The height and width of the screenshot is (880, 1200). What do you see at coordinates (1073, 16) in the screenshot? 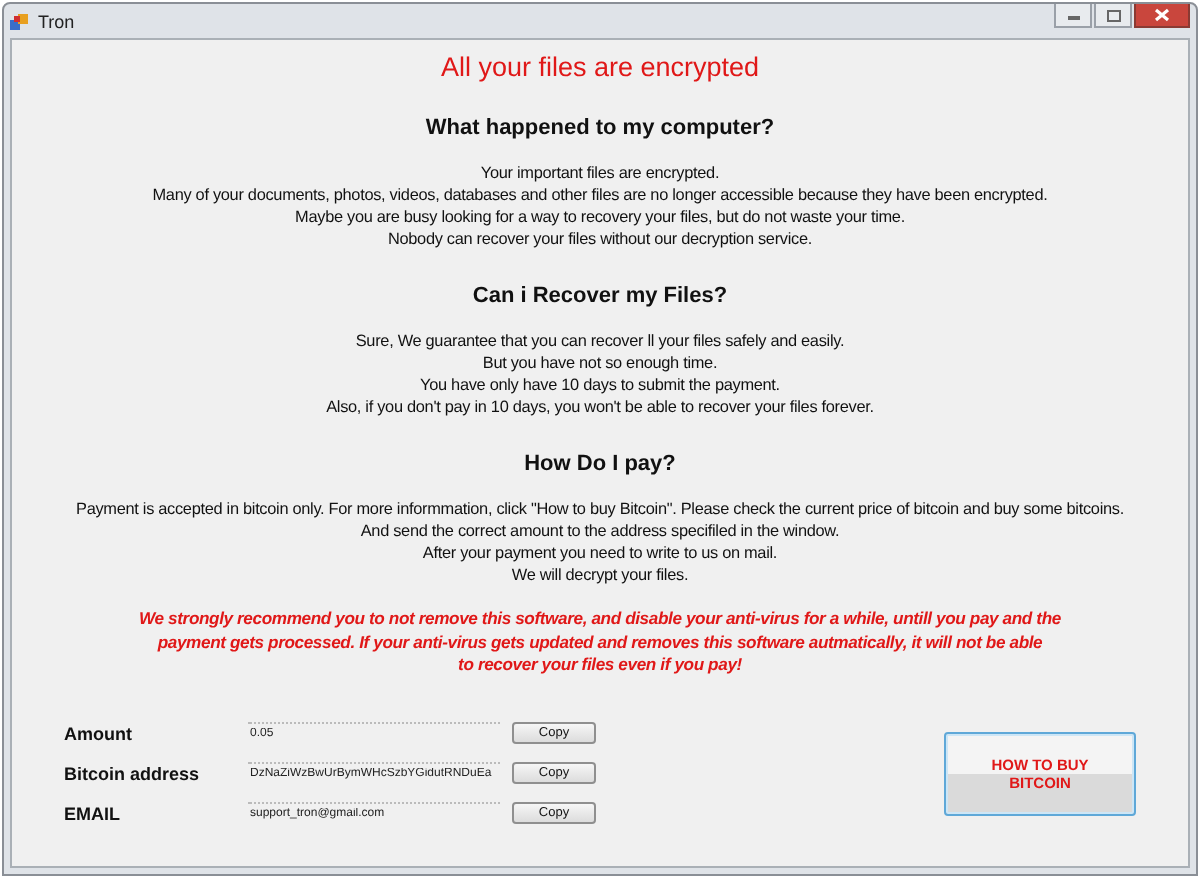
I see `minimize-button` at bounding box center [1073, 16].